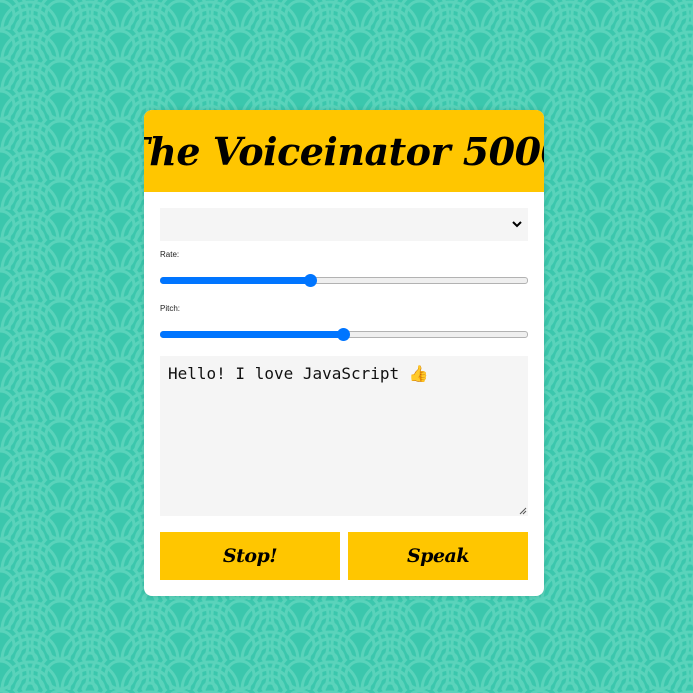 This screenshot has width=693, height=693. What do you see at coordinates (344, 436) in the screenshot?
I see `message-textarea: Hello! I love JavaScript 👍` at bounding box center [344, 436].